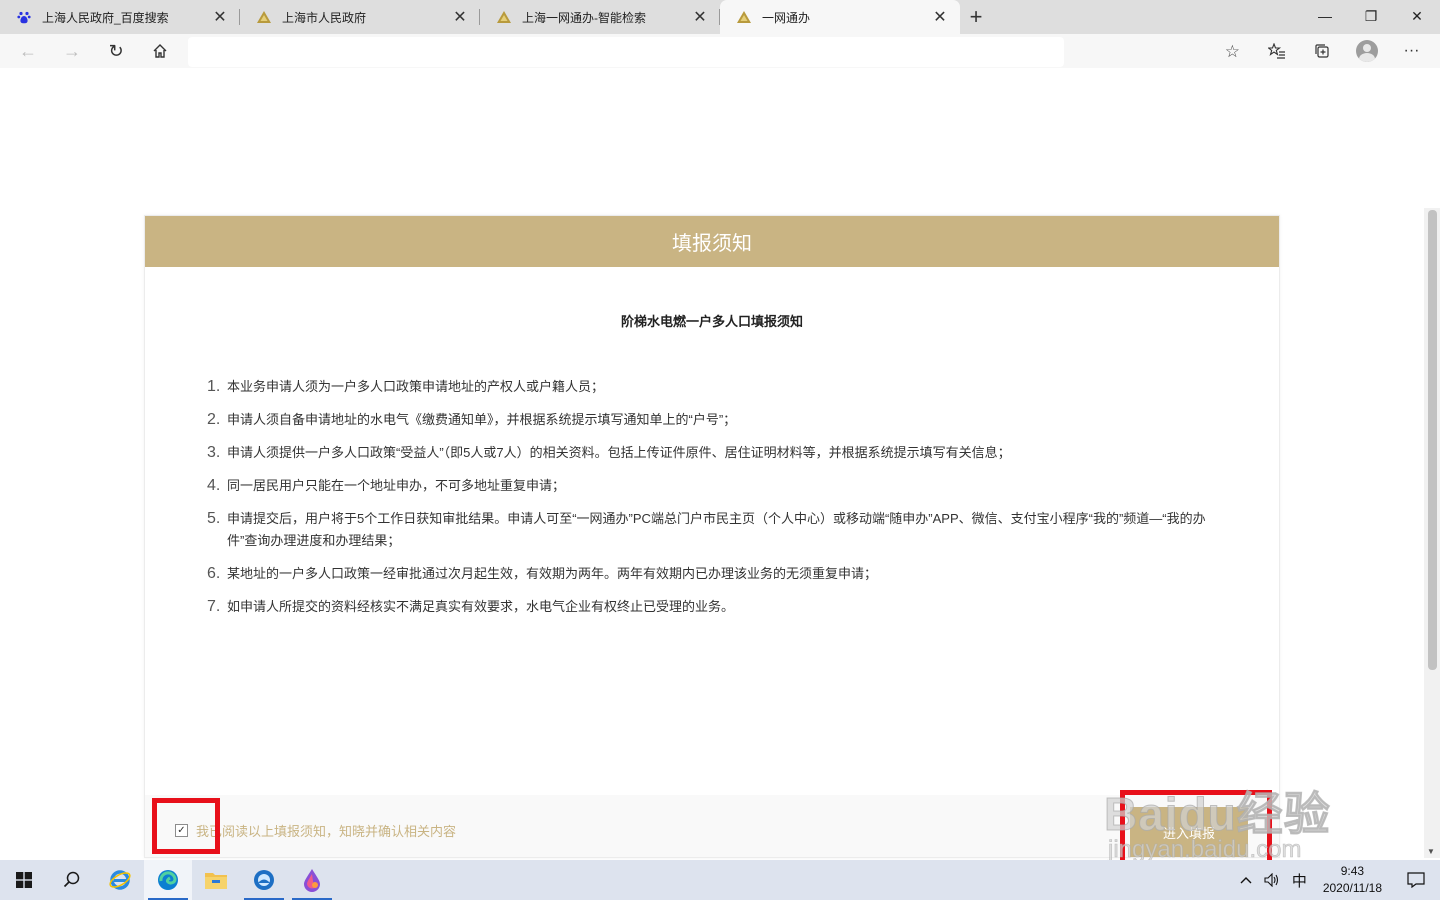 The height and width of the screenshot is (900, 1440). I want to click on tab-yiwangtongban: 一网通办 ✕, so click(840, 17).